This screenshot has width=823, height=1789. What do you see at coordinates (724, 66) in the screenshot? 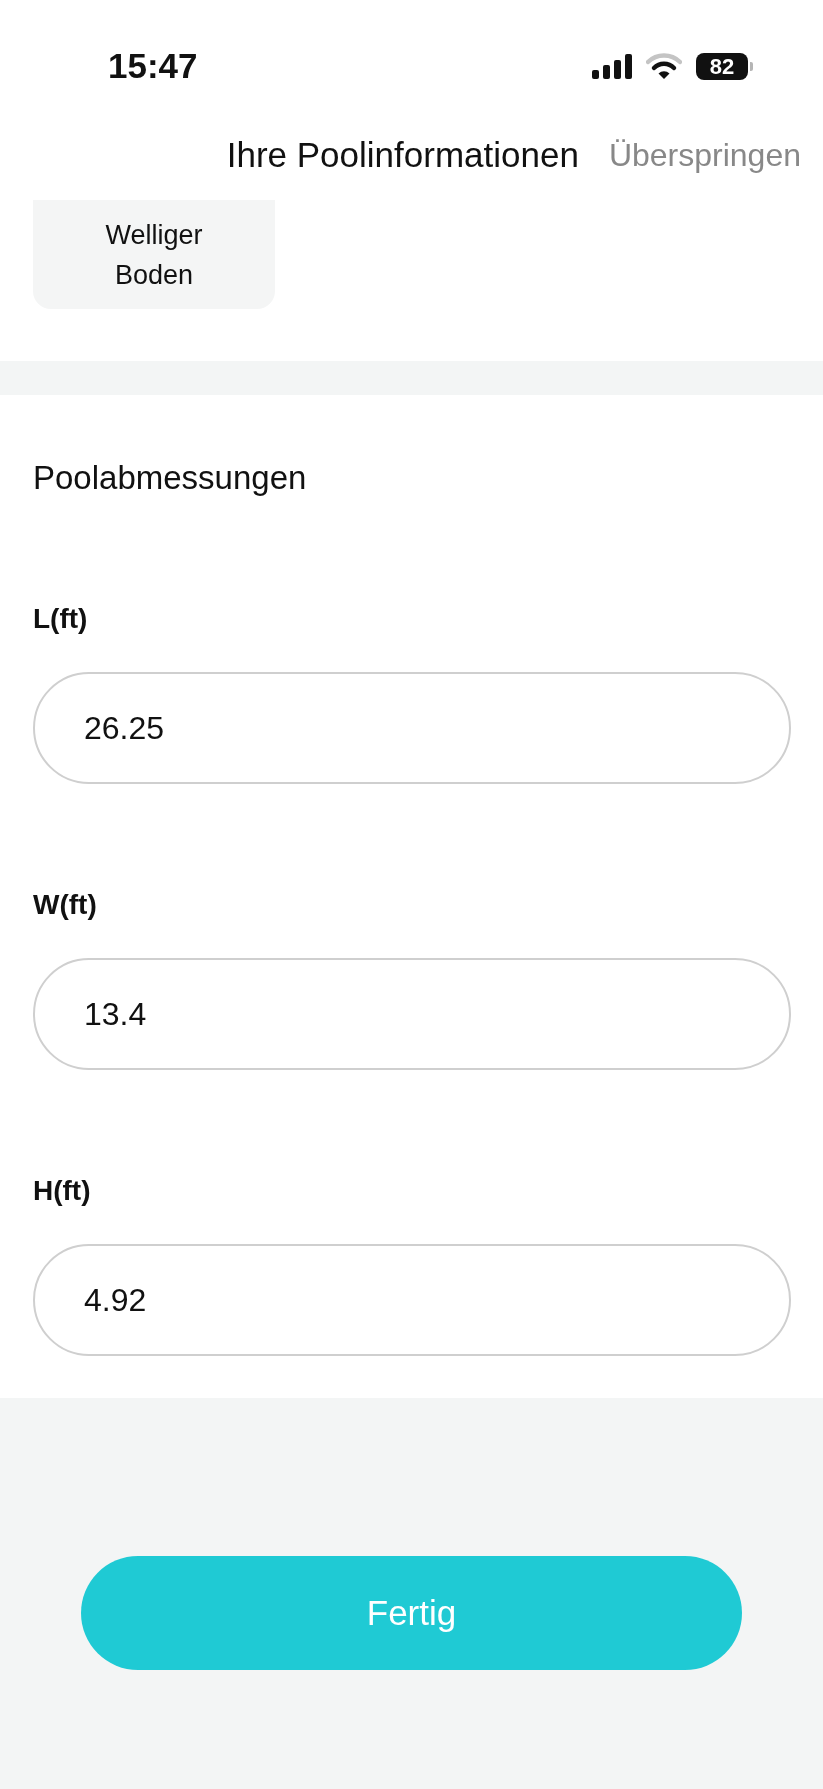
I see `battery-indicator: 82` at bounding box center [724, 66].